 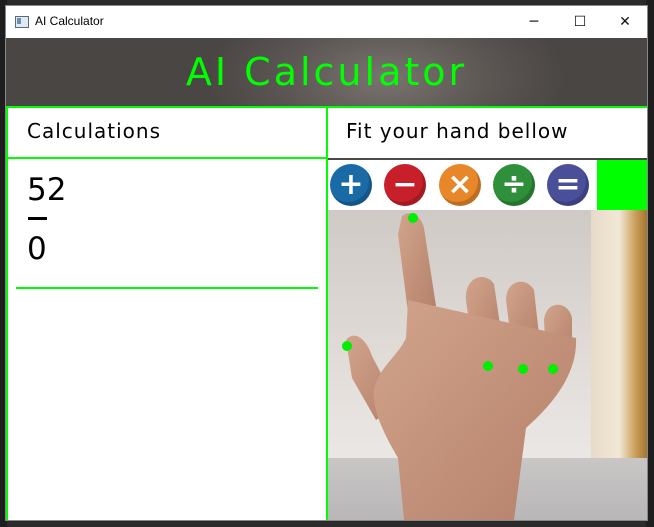 I want to click on multiply-button: ×, so click(x=460, y=185).